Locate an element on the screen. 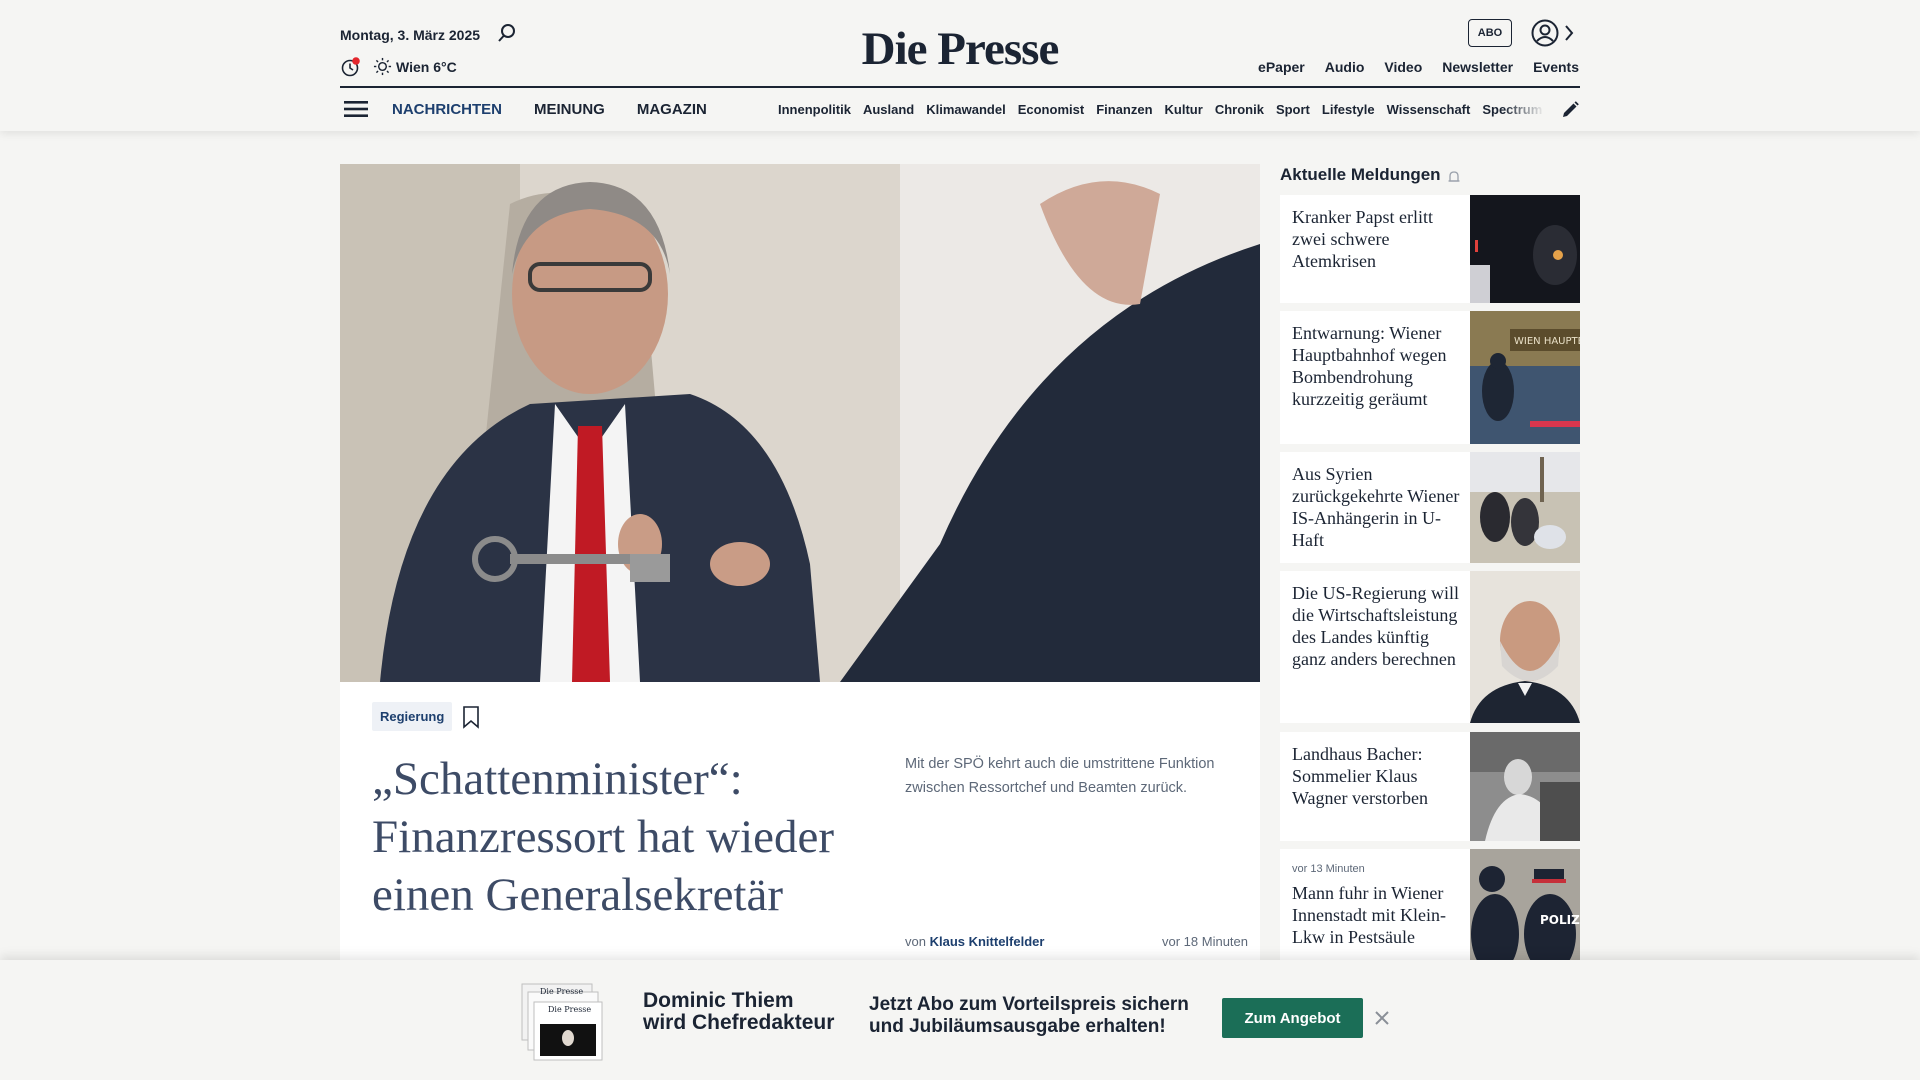 The image size is (1920, 1080). nav-nachrichten: NACHRICHTEN is located at coordinates (447, 109).